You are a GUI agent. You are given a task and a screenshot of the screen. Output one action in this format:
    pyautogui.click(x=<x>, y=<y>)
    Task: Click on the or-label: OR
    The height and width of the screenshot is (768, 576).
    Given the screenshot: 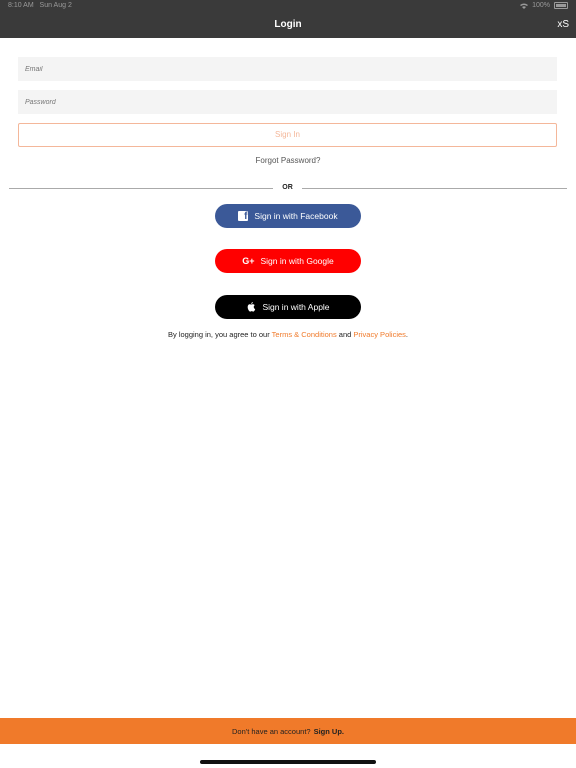 What is the action you would take?
    pyautogui.click(x=287, y=187)
    